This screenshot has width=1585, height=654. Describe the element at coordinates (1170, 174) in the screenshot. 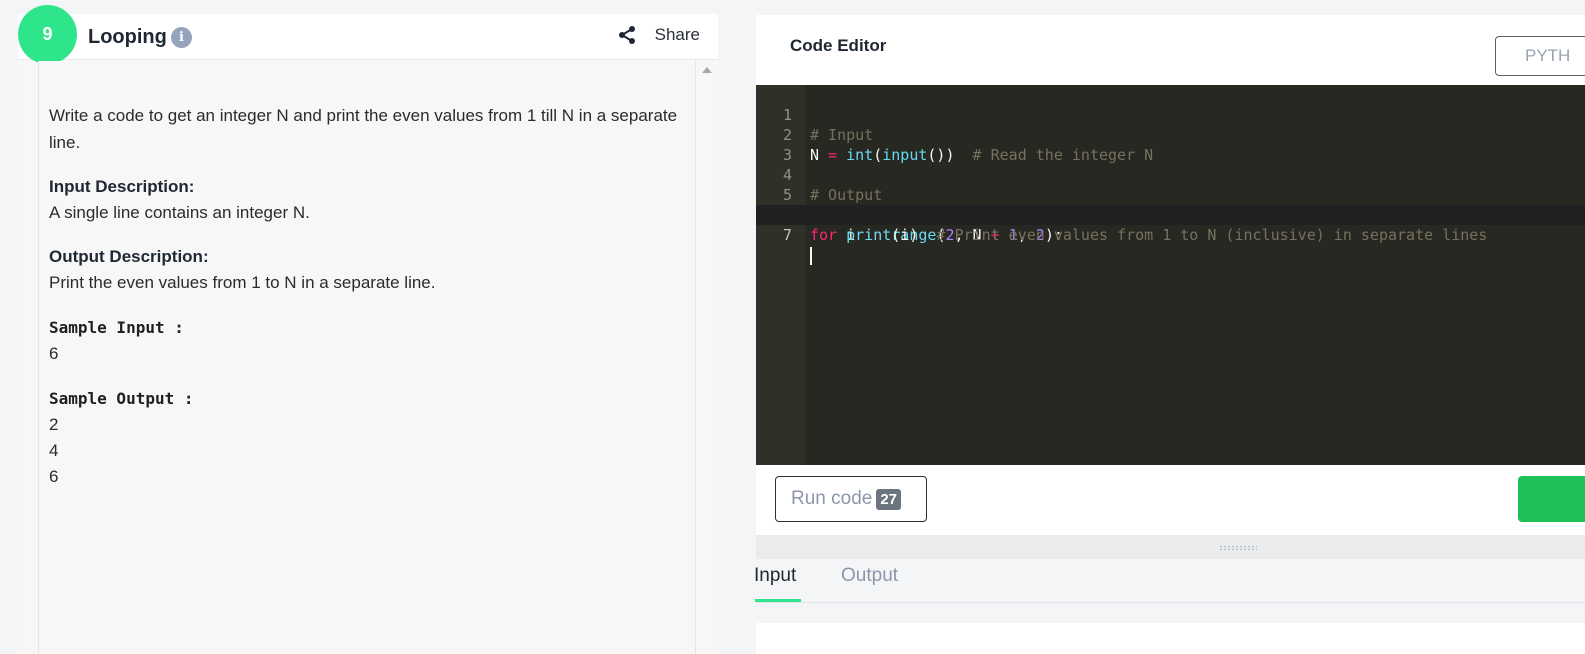

I see `code-line: 4 # Output` at that location.